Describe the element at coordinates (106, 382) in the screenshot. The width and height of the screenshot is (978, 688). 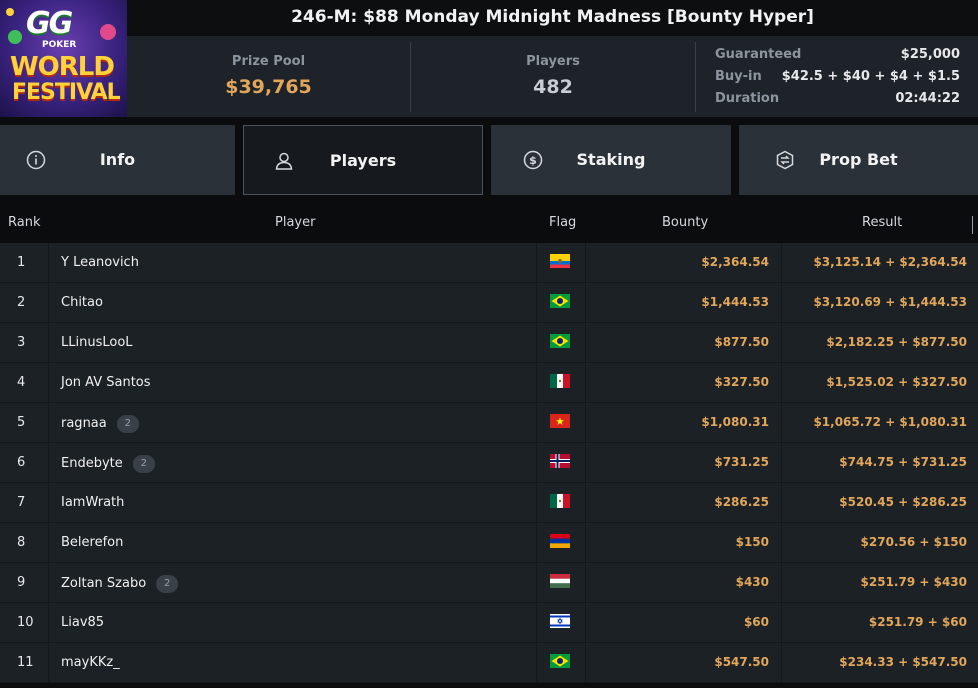
I see `player-name: Jon AV Santos` at that location.